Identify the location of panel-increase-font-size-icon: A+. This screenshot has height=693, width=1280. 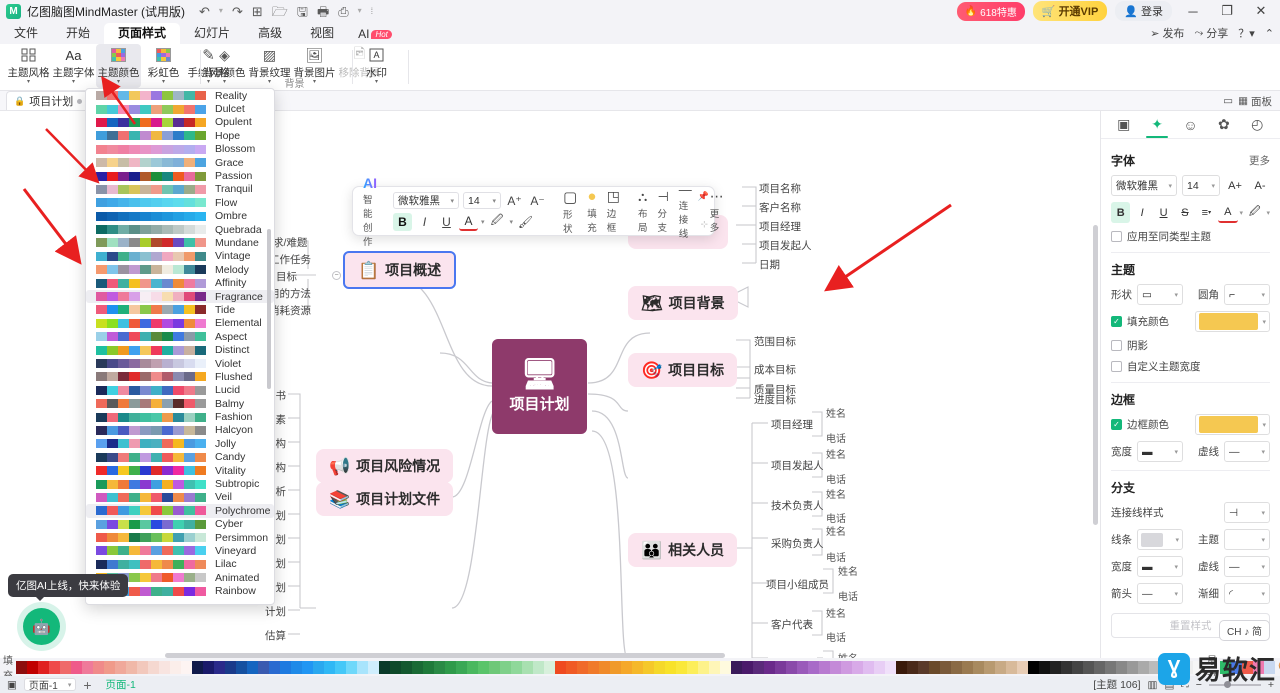
(1235, 185).